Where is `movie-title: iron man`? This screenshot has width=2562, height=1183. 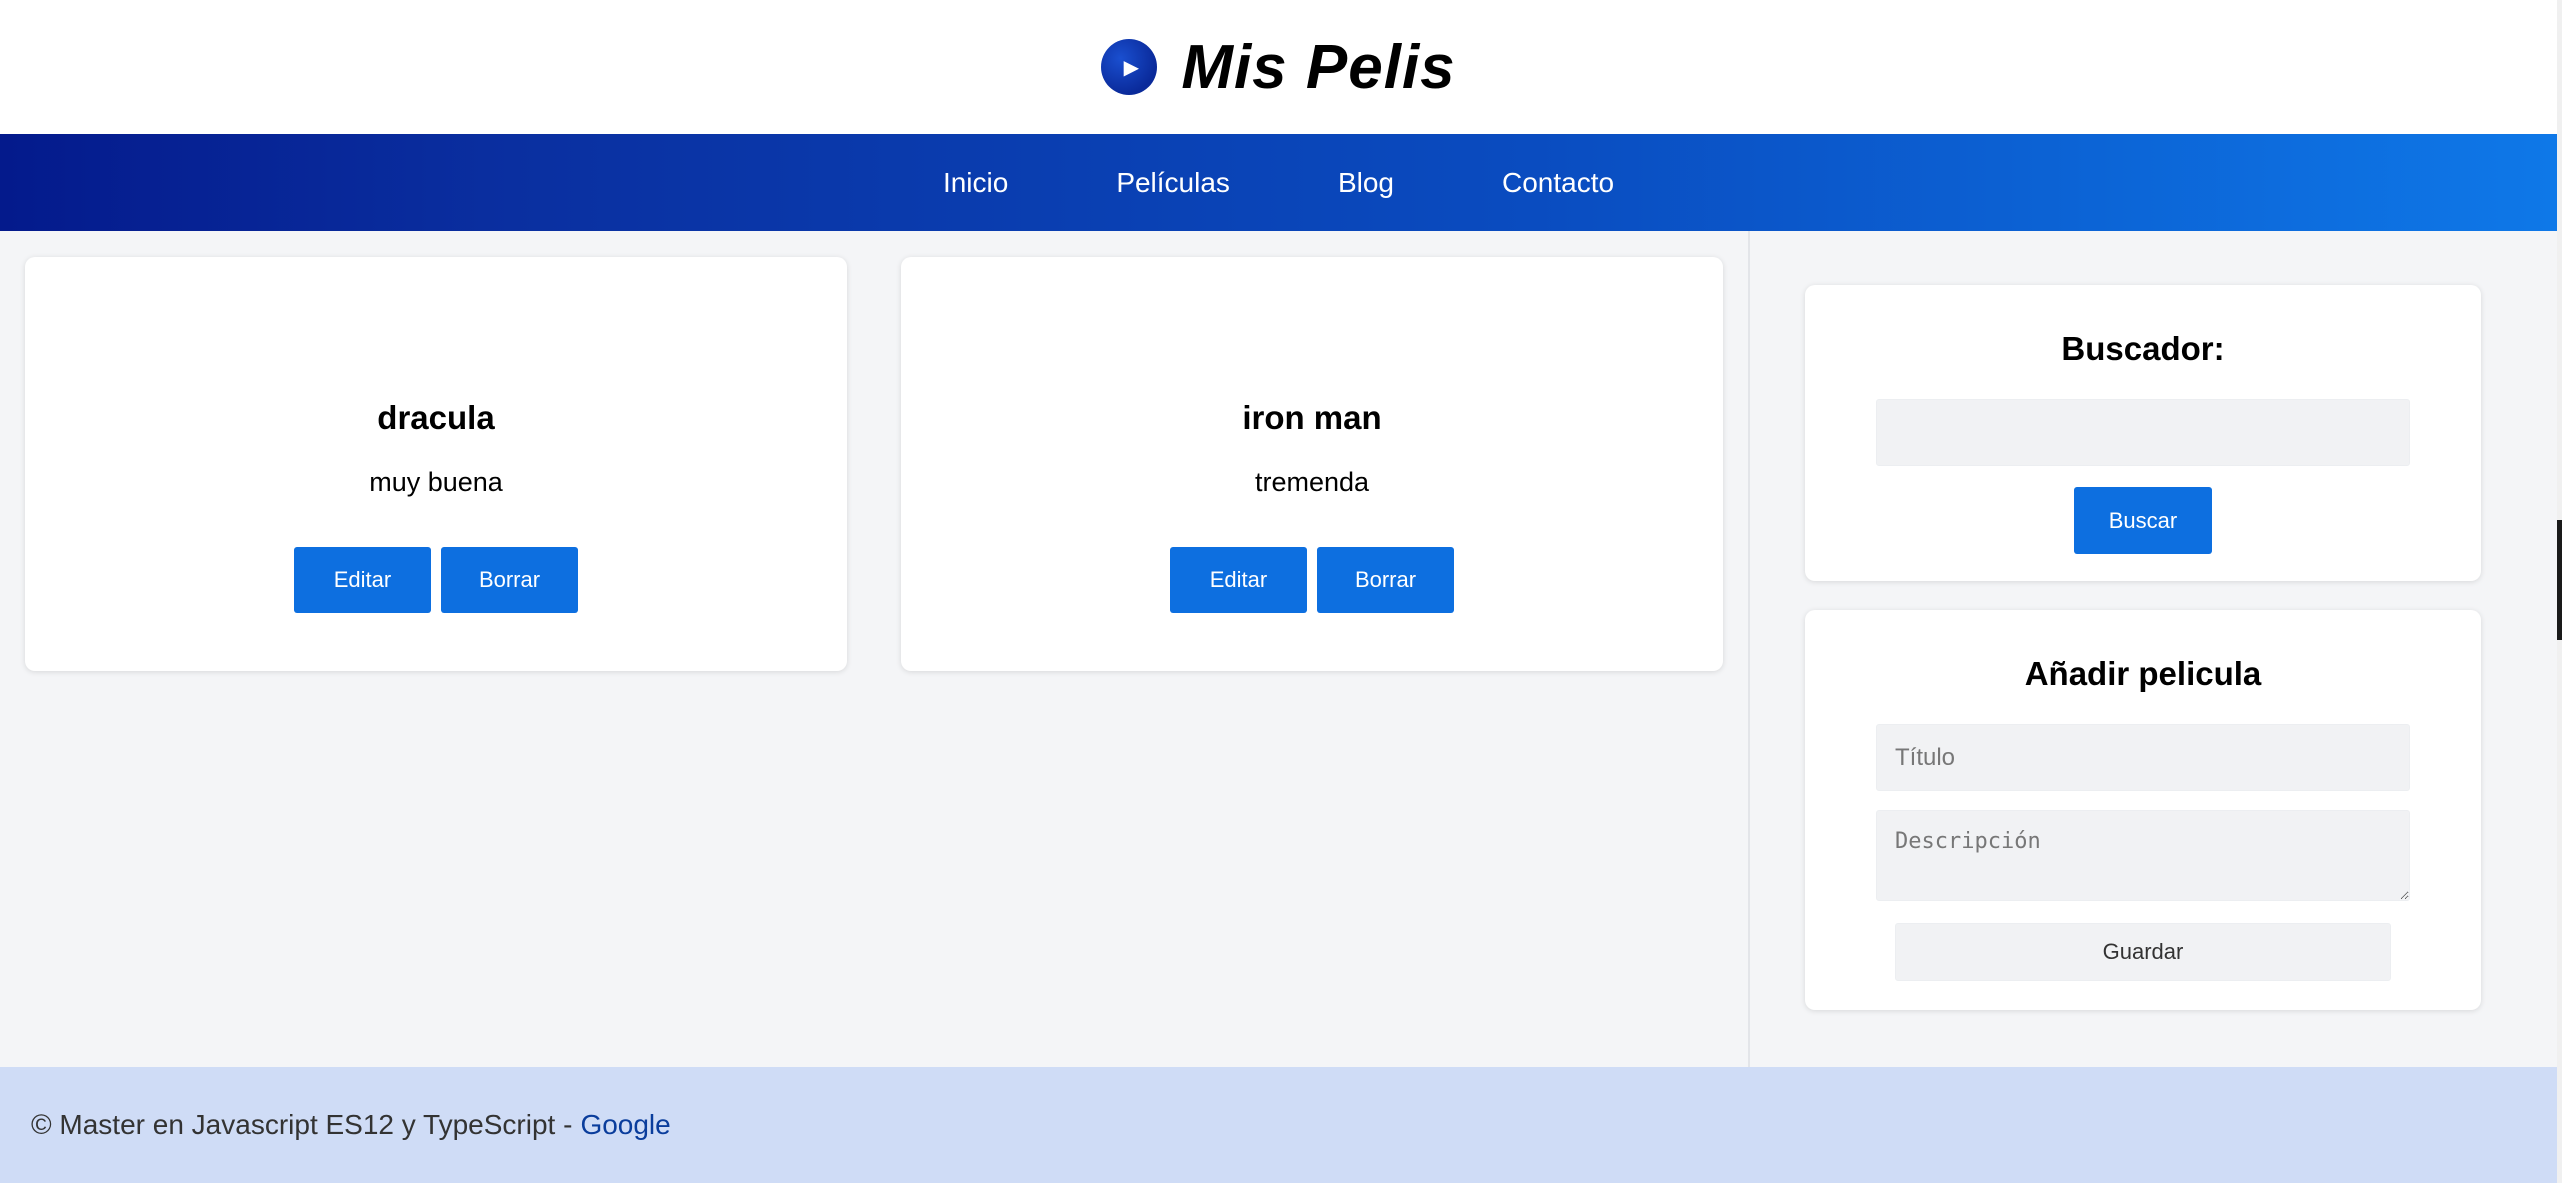
movie-title: iron man is located at coordinates (1312, 417).